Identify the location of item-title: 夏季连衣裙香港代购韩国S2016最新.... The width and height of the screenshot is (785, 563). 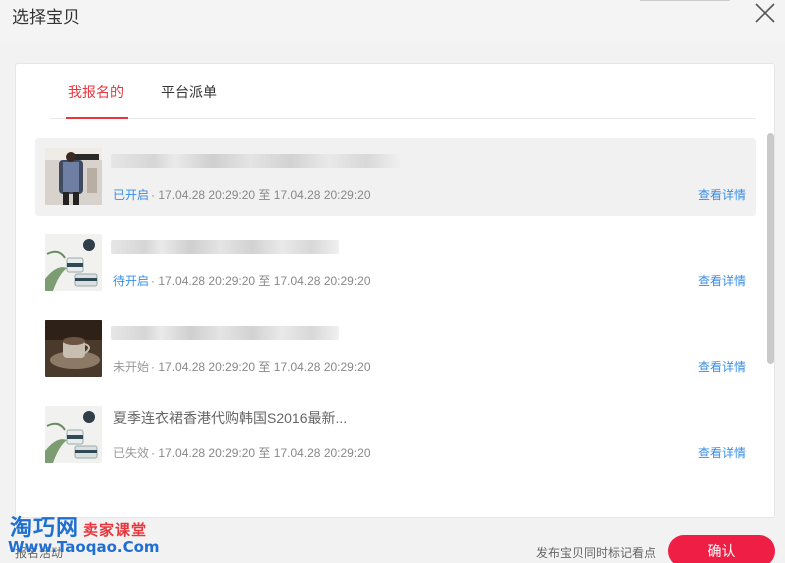
(230, 418).